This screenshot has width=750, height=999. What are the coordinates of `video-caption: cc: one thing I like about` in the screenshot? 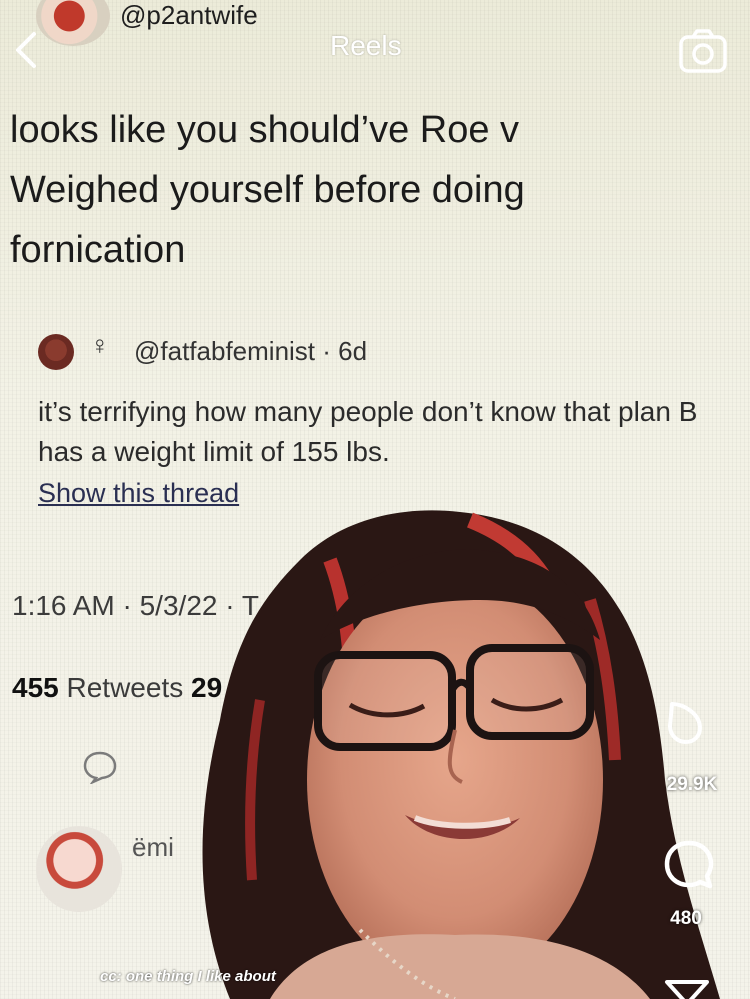 It's located at (188, 976).